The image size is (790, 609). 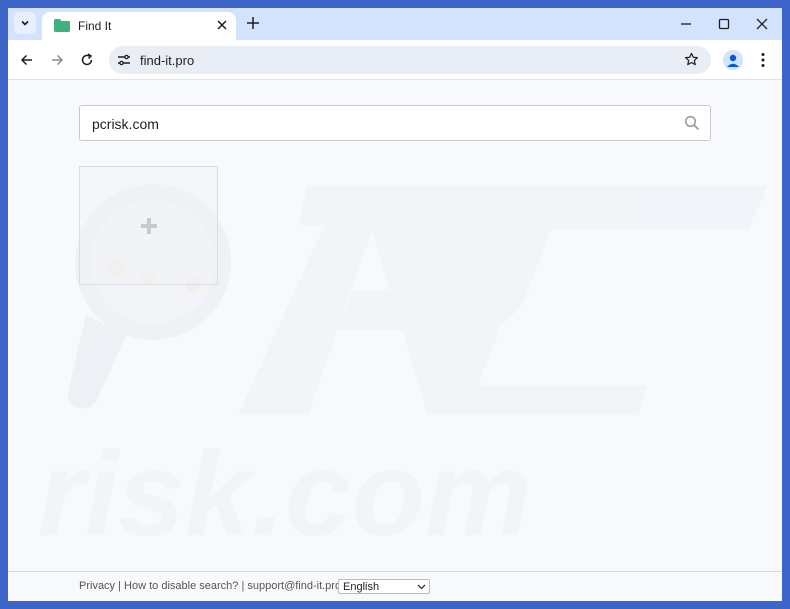 What do you see at coordinates (384, 586) in the screenshot?
I see `language-select: English` at bounding box center [384, 586].